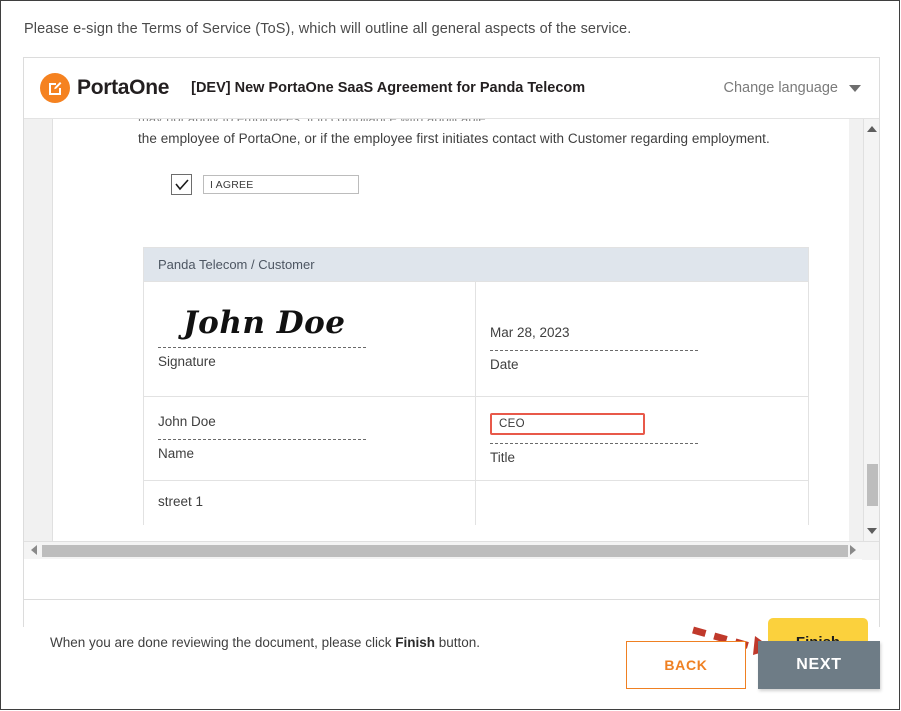  Describe the element at coordinates (476, 264) in the screenshot. I see `signature-table-header: Panda Telecom / Customer` at that location.